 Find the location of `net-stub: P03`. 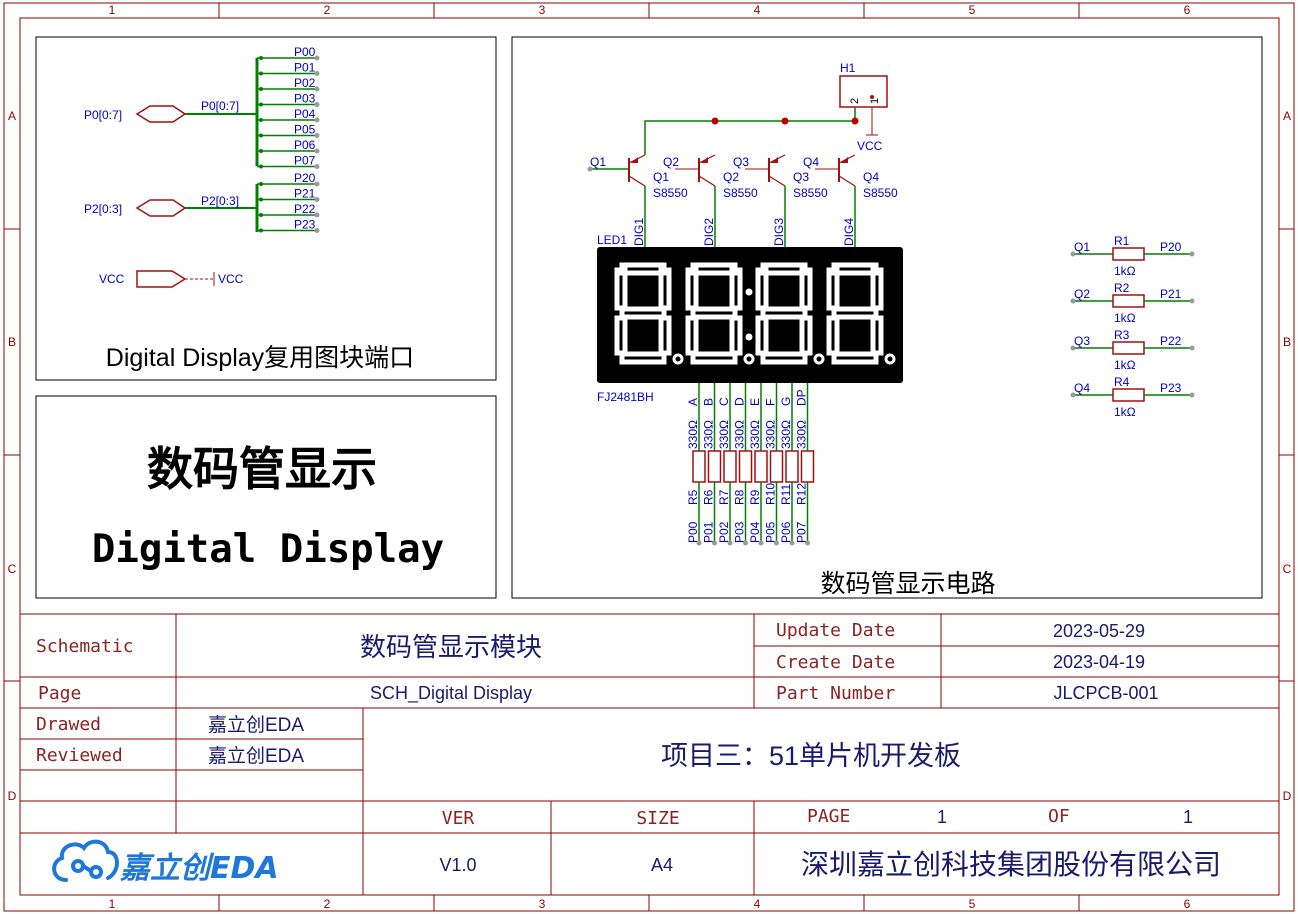

net-stub: P03 is located at coordinates (288, 99).